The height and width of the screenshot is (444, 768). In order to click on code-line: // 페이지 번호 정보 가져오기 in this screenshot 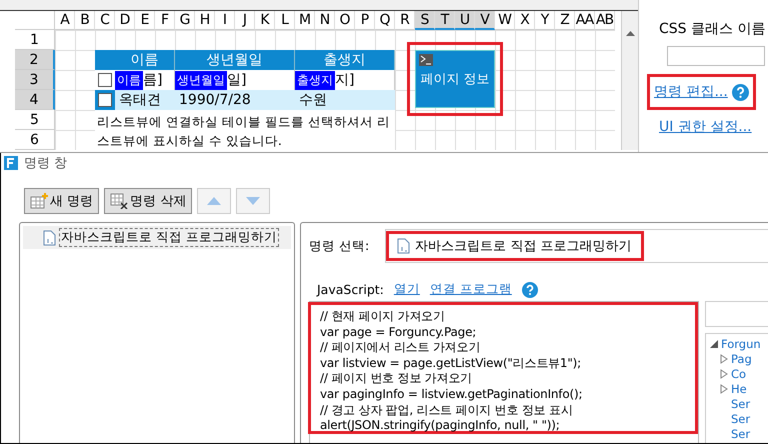, I will do `click(396, 379)`.